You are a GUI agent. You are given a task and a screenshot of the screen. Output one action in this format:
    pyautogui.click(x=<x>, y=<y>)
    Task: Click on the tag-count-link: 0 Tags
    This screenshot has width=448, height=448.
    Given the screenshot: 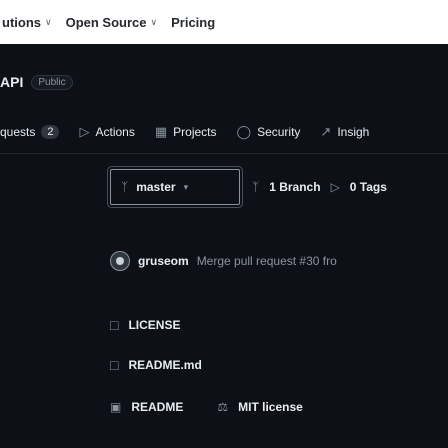 What is the action you would take?
    pyautogui.click(x=368, y=187)
    